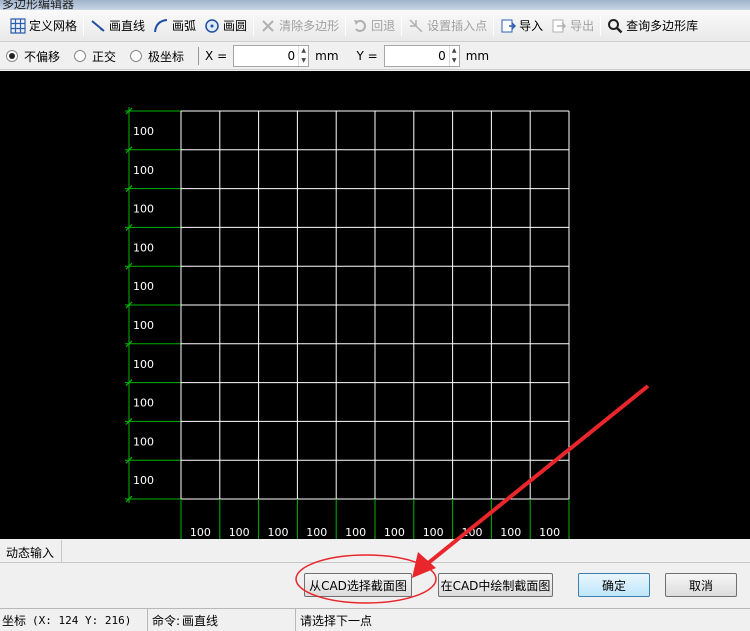 This screenshot has width=750, height=631. Describe the element at coordinates (701, 585) in the screenshot. I see `cancel-button: 取消` at that location.